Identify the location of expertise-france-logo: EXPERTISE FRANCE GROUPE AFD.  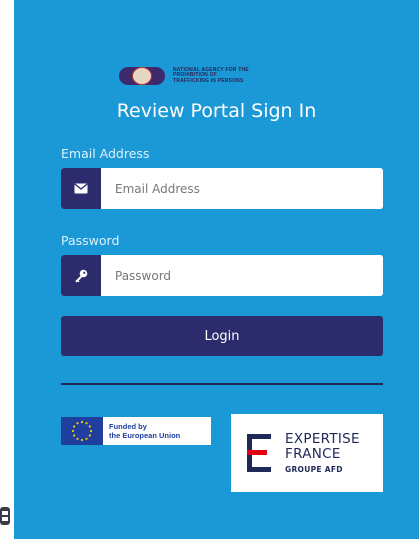
(307, 453).